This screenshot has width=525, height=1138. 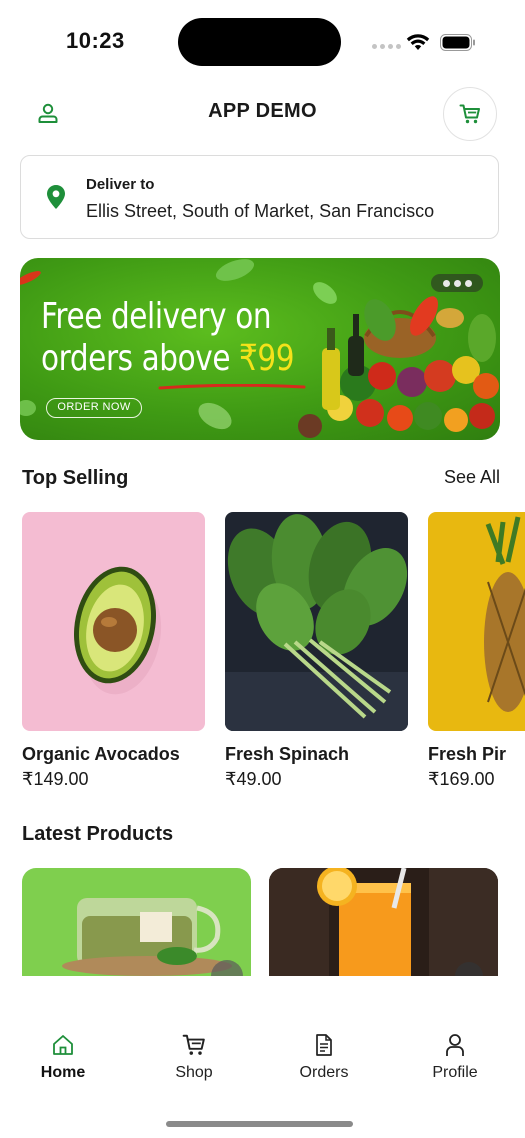 I want to click on tab-orders: Orders, so click(x=324, y=1057).